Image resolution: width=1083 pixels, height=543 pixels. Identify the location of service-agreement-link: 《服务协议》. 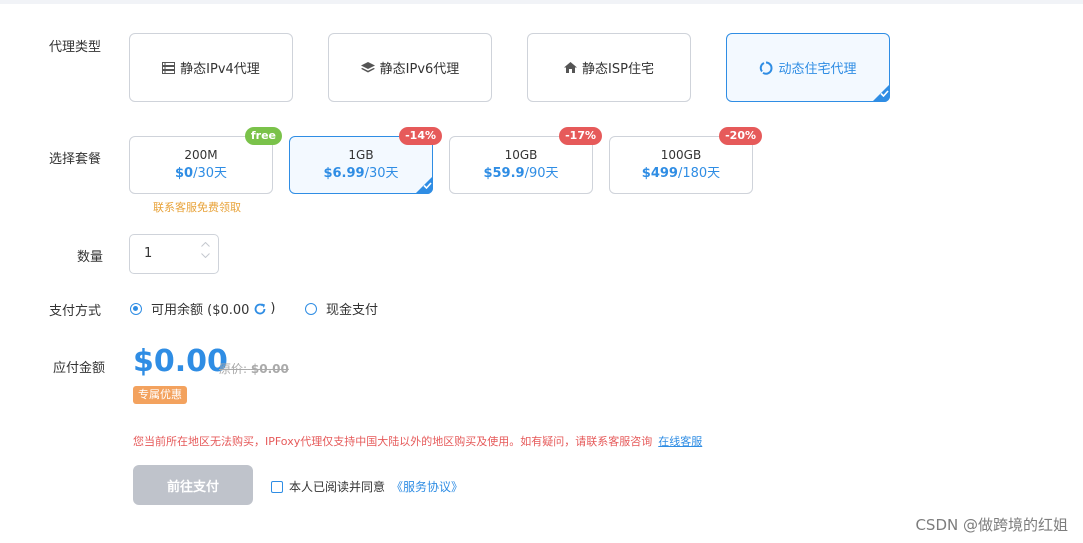
(427, 486).